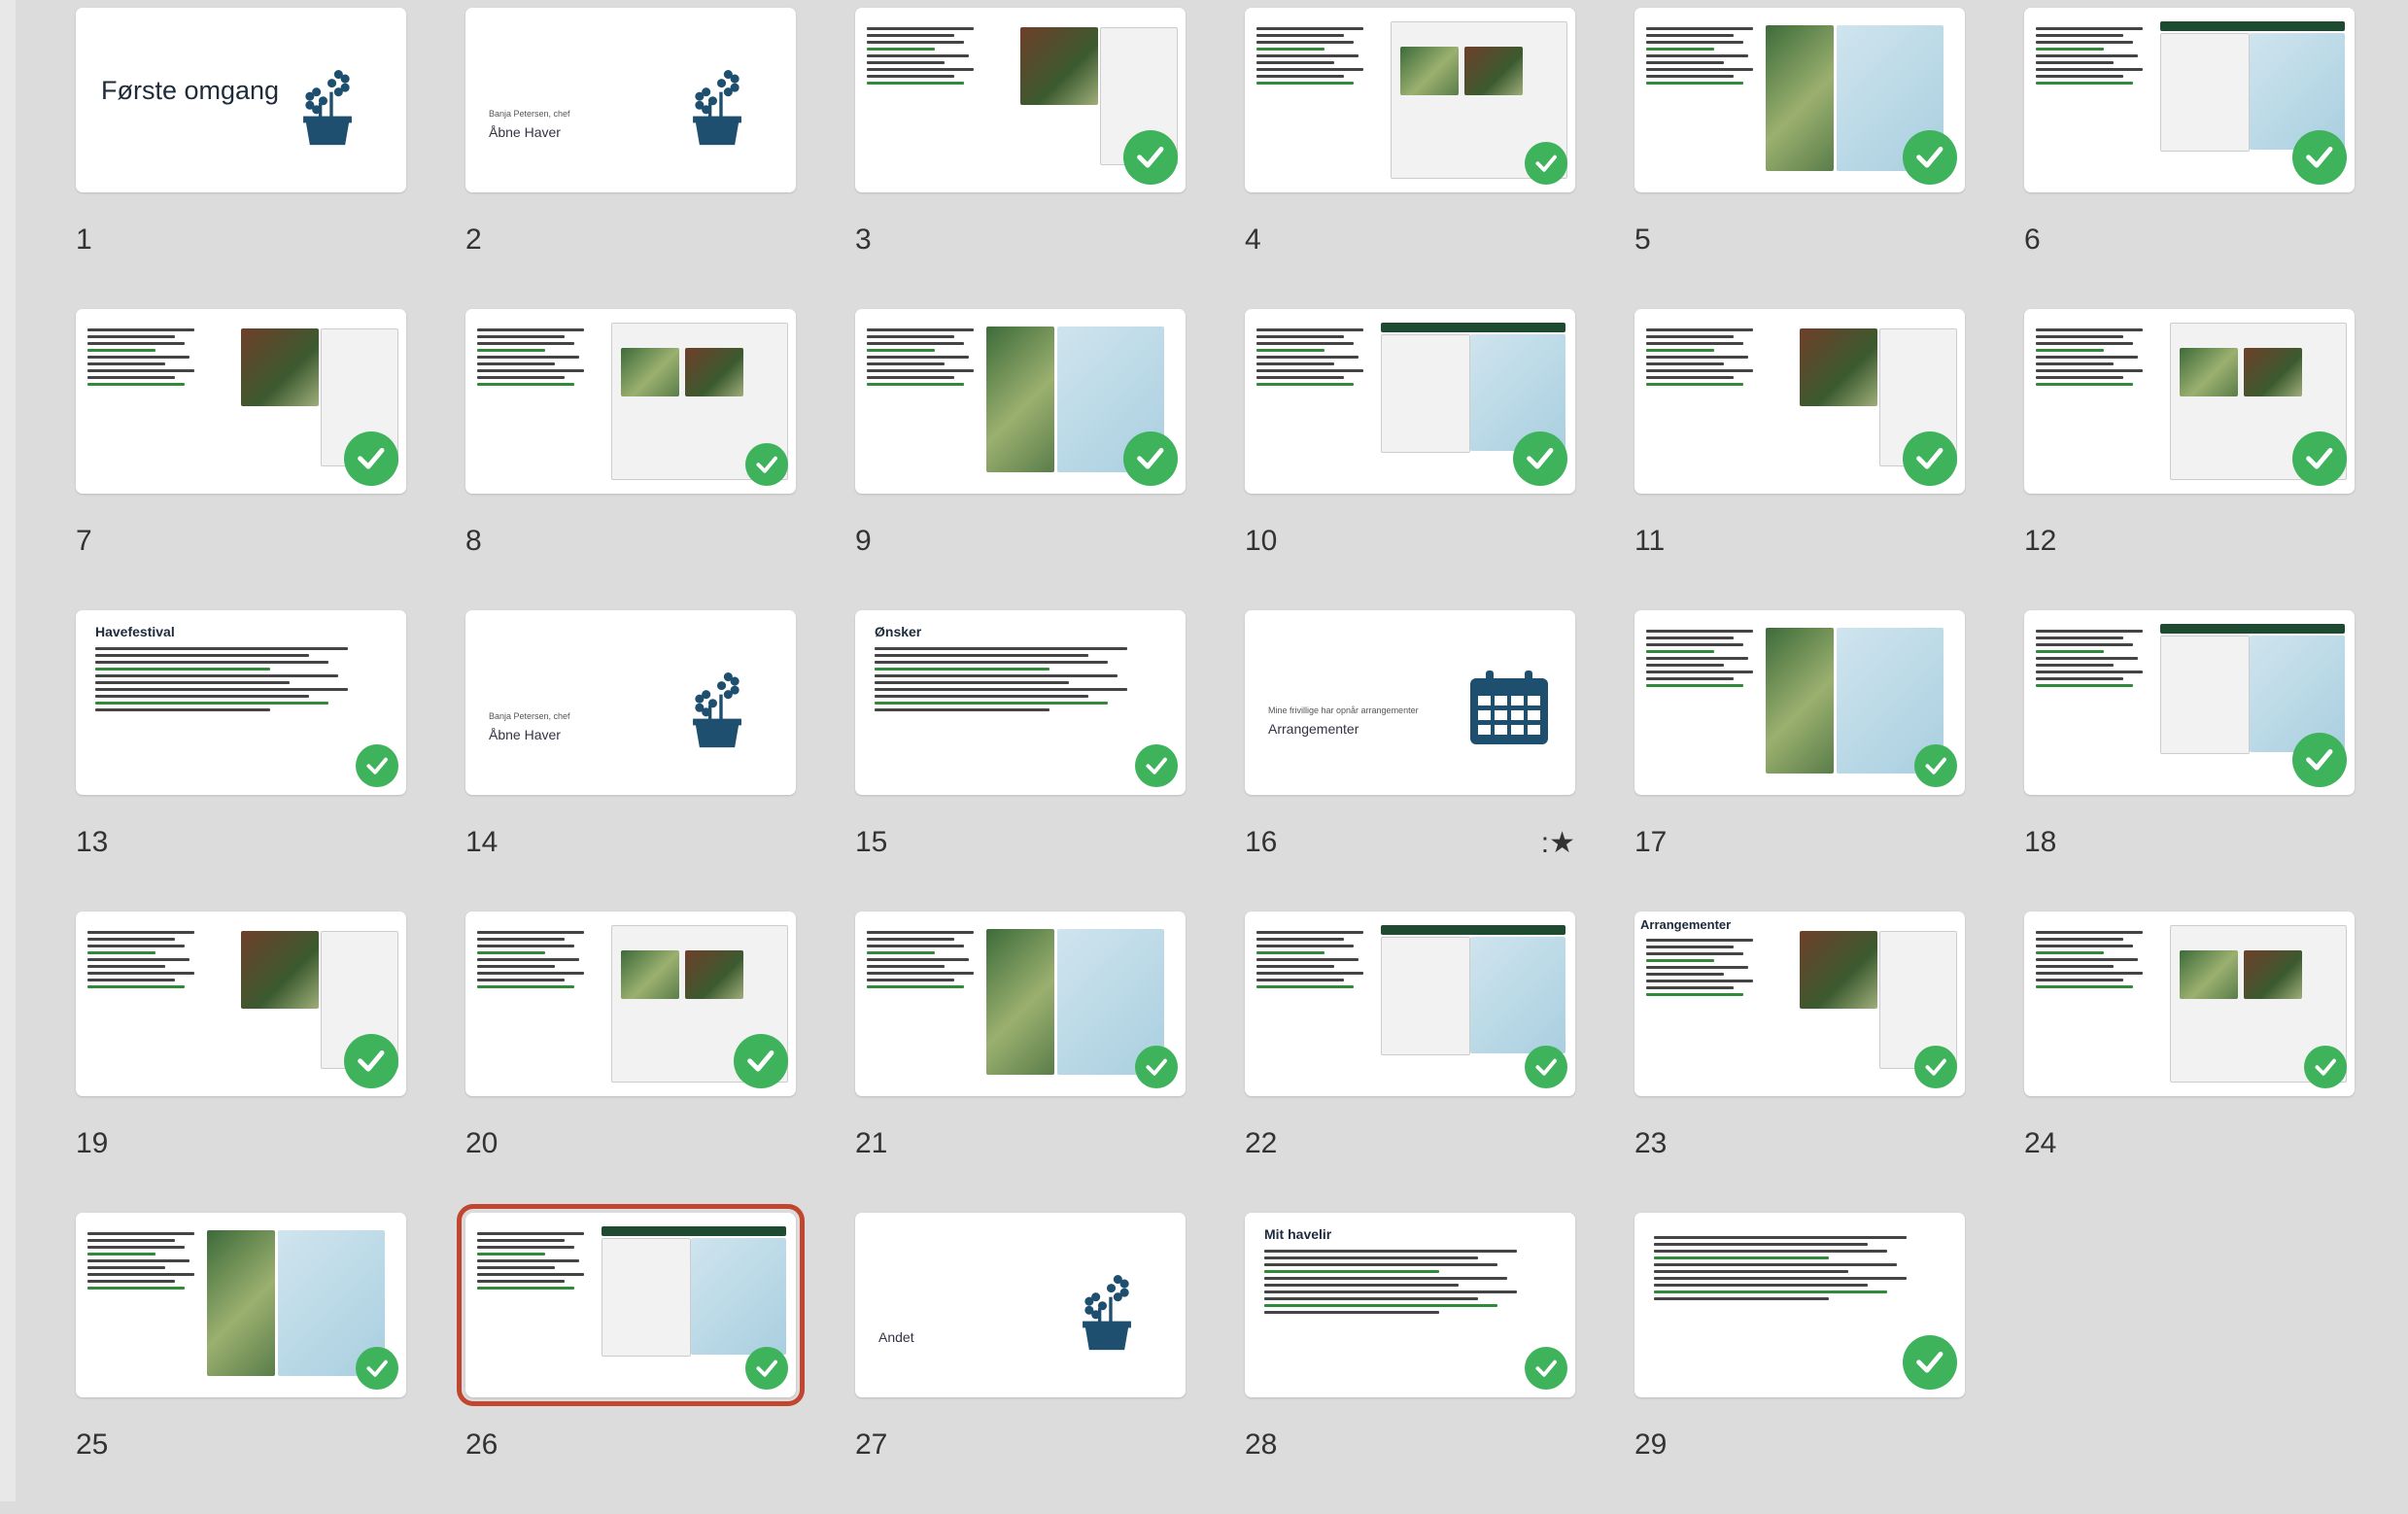 This screenshot has width=2408, height=1514. What do you see at coordinates (482, 1143) in the screenshot?
I see `slide-number: 20` at bounding box center [482, 1143].